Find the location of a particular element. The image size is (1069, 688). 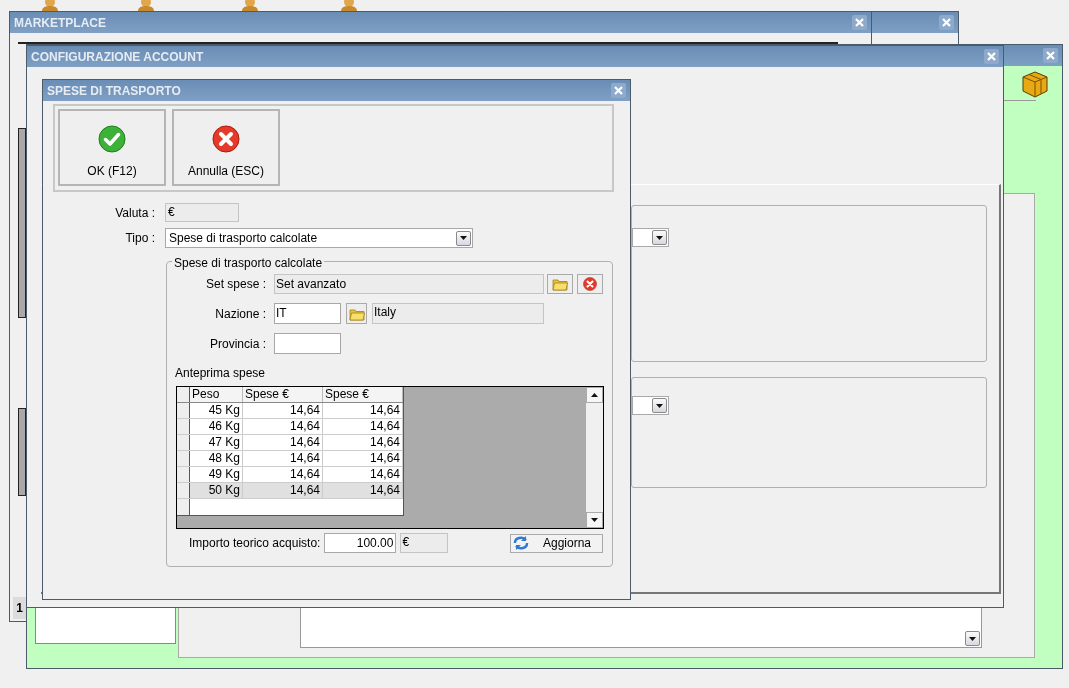

scrollbar is located at coordinates (594, 457).